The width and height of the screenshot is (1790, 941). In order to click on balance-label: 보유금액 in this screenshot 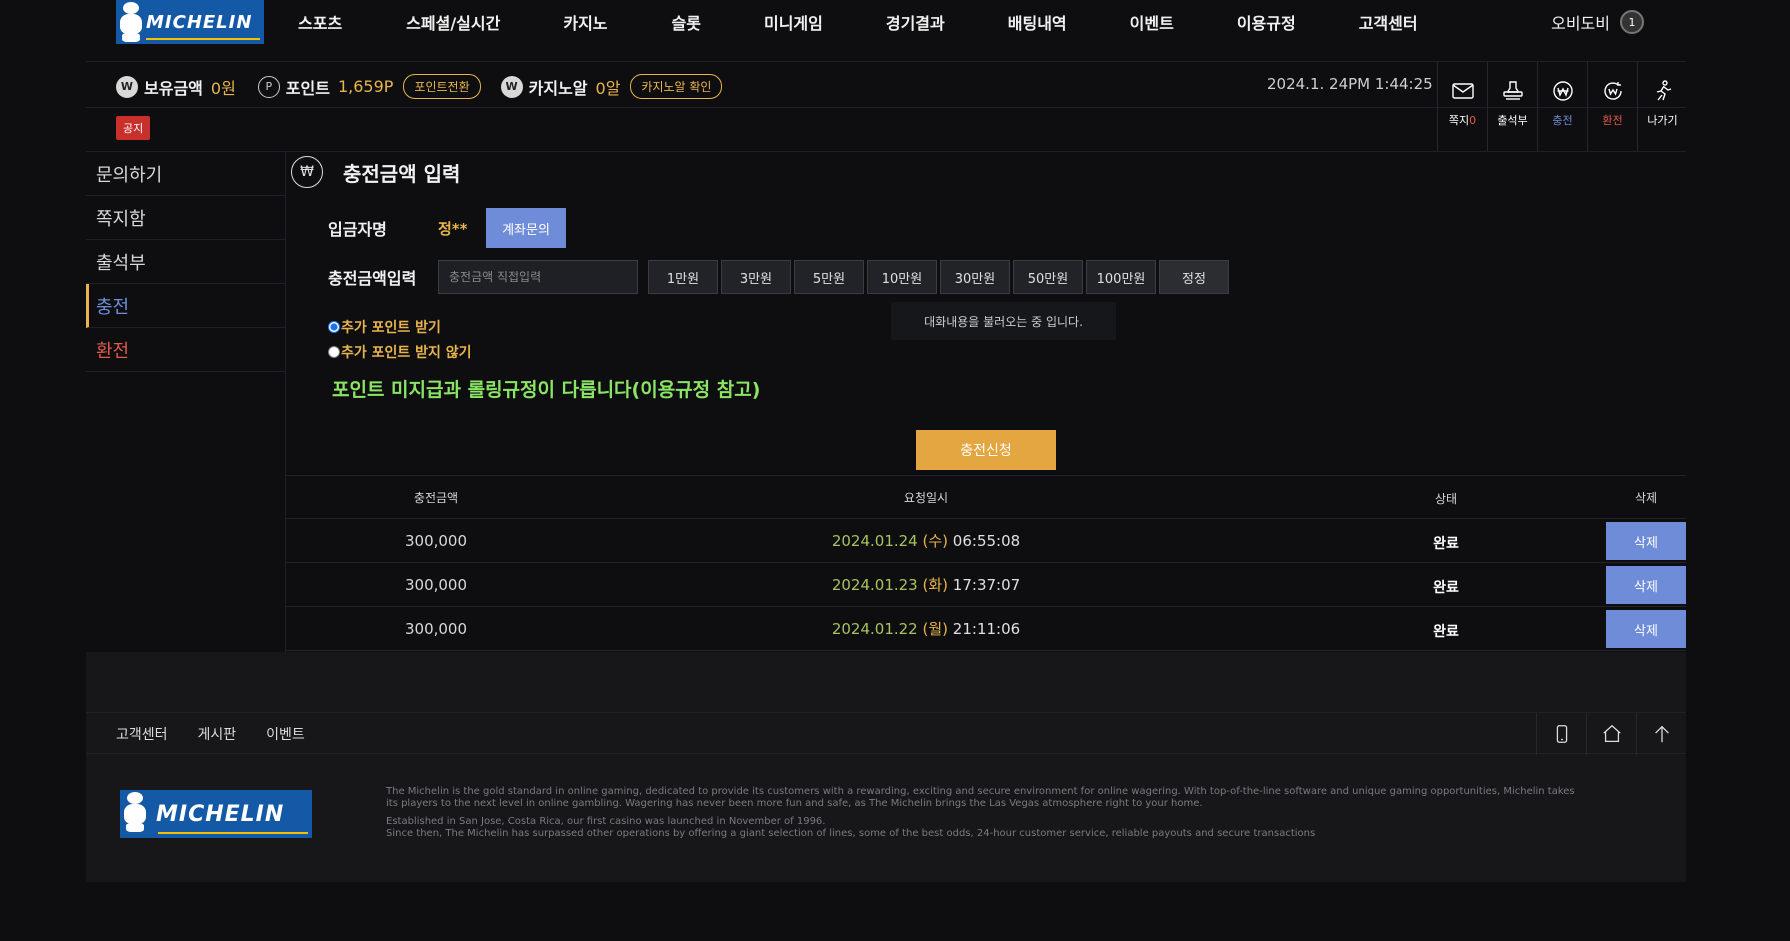, I will do `click(173, 88)`.